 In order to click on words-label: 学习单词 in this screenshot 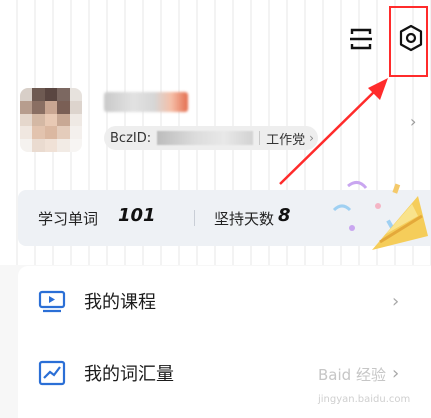, I will do `click(68, 219)`.